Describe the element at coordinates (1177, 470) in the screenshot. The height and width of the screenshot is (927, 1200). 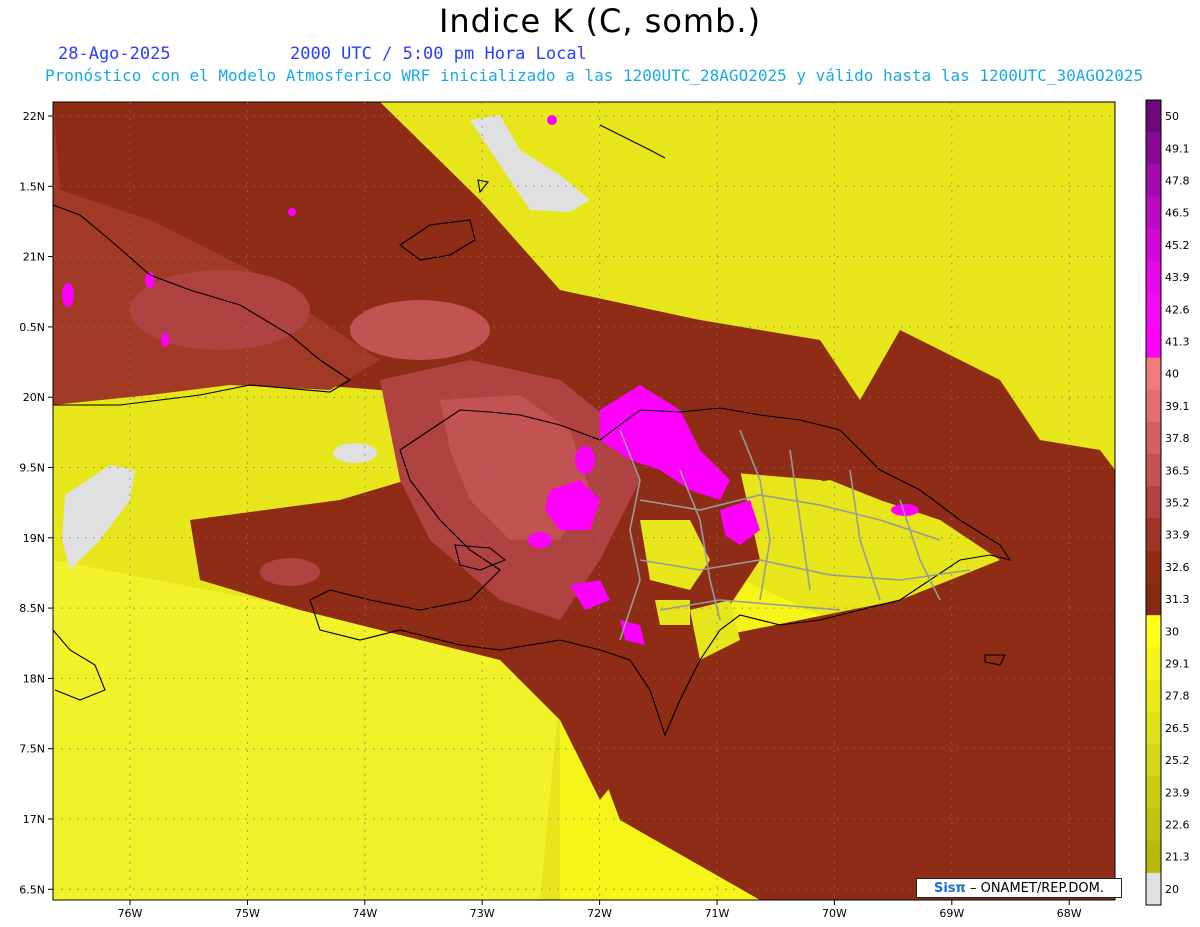
I see `colorbar-level-label: 36.5` at that location.